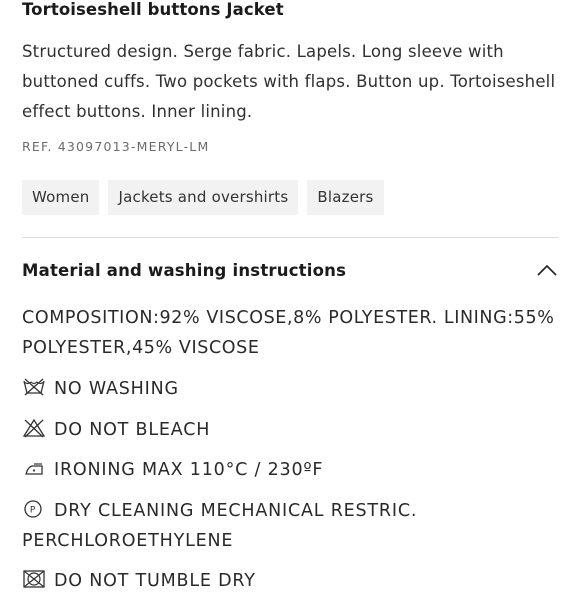 The width and height of the screenshot is (580, 599). Describe the element at coordinates (297, 430) in the screenshot. I see `care-item-do-not-bleach: DO NOT BLEACH` at that location.